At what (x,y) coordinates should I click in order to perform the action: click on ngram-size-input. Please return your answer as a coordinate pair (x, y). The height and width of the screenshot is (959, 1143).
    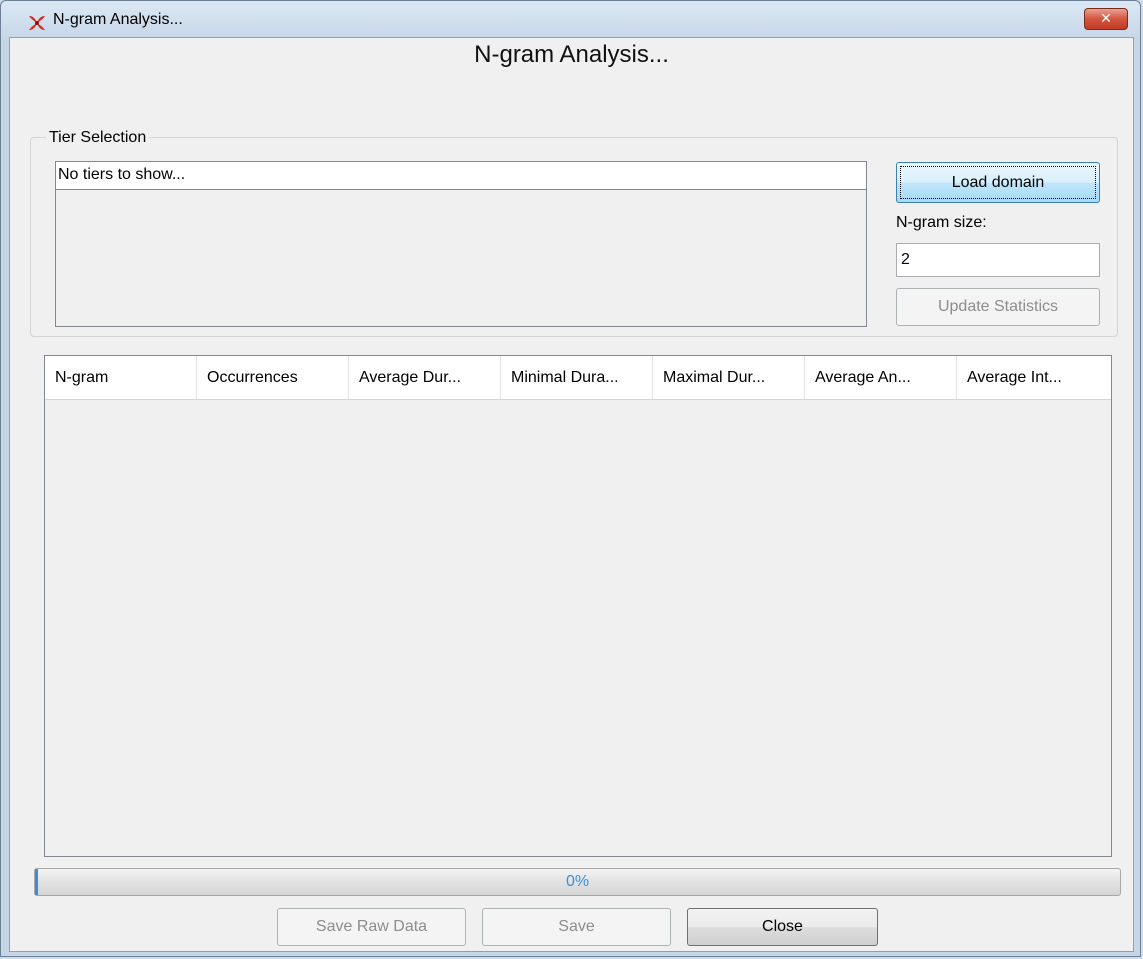
    Looking at the image, I should click on (998, 260).